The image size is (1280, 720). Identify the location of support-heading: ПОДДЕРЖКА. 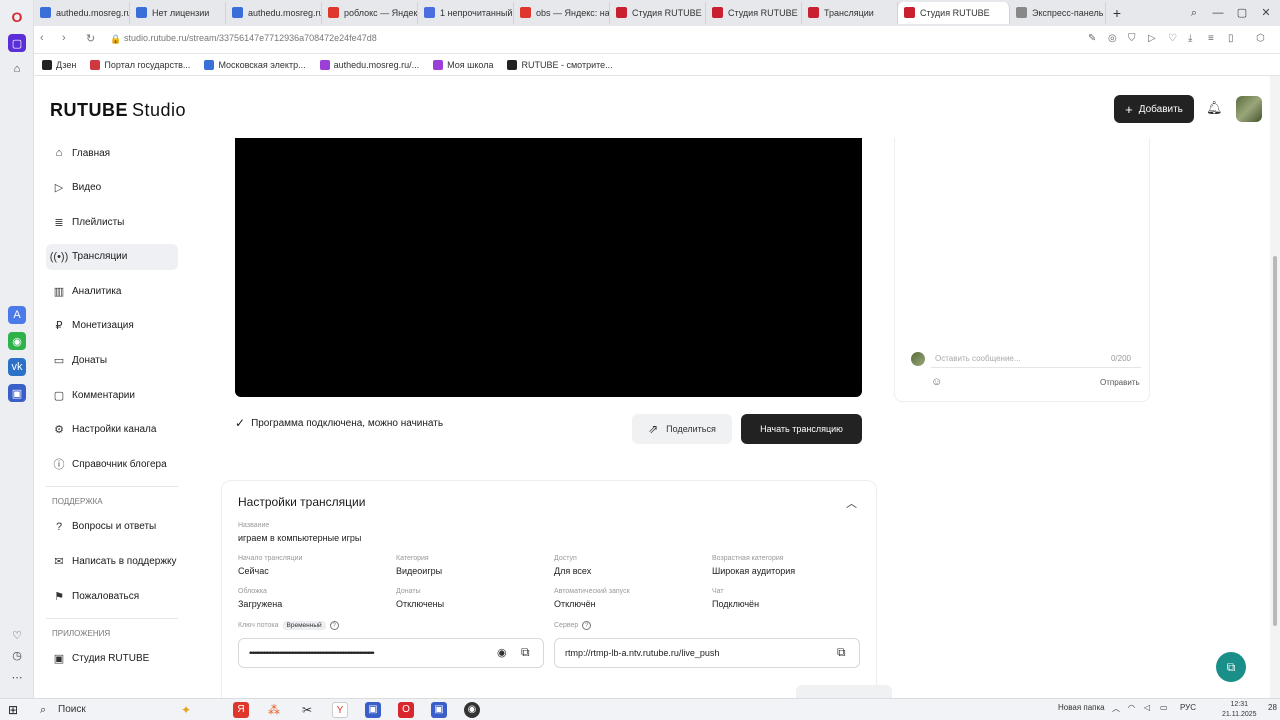
(77, 501).